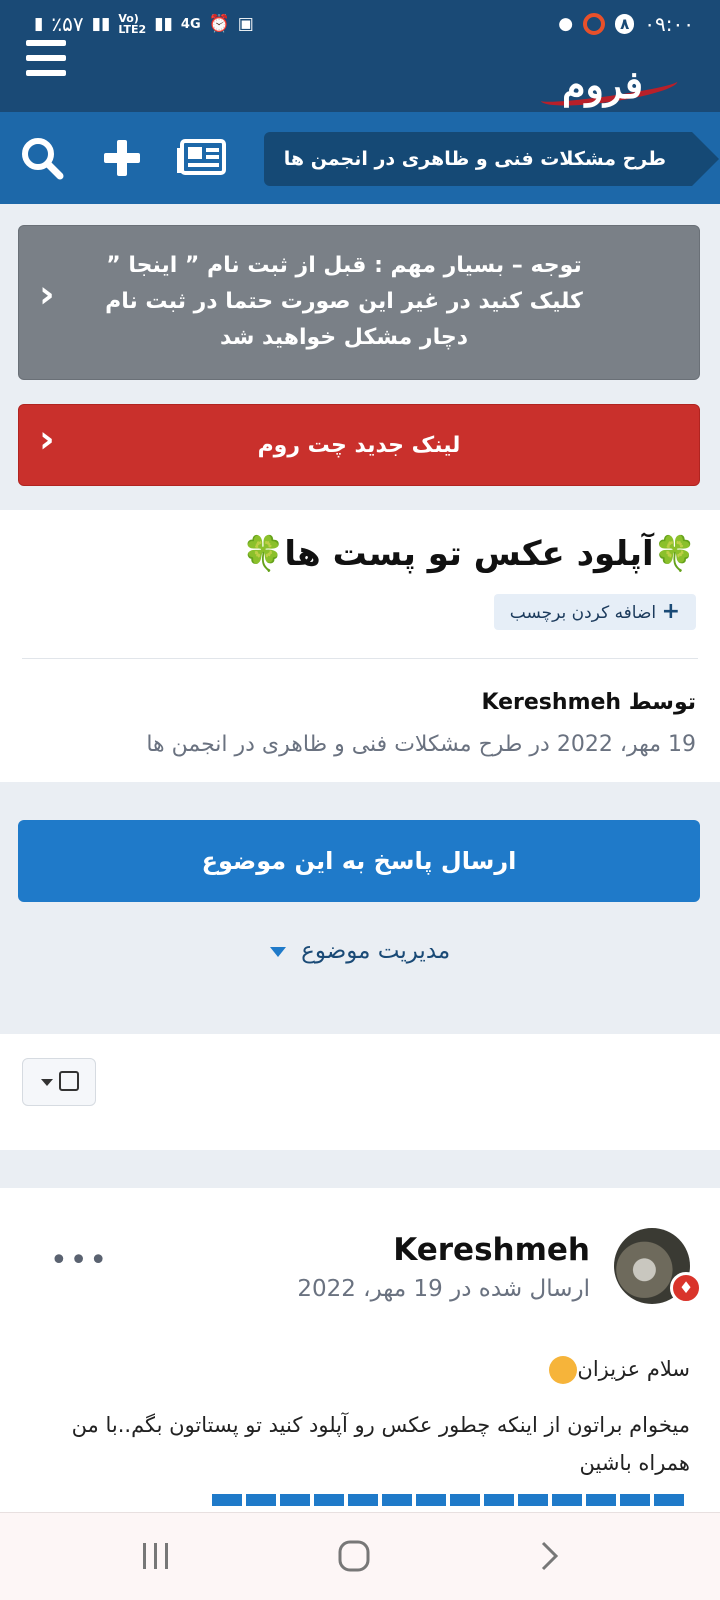 This screenshot has height=1600, width=720. Describe the element at coordinates (354, 1557) in the screenshot. I see `home-icon` at that location.